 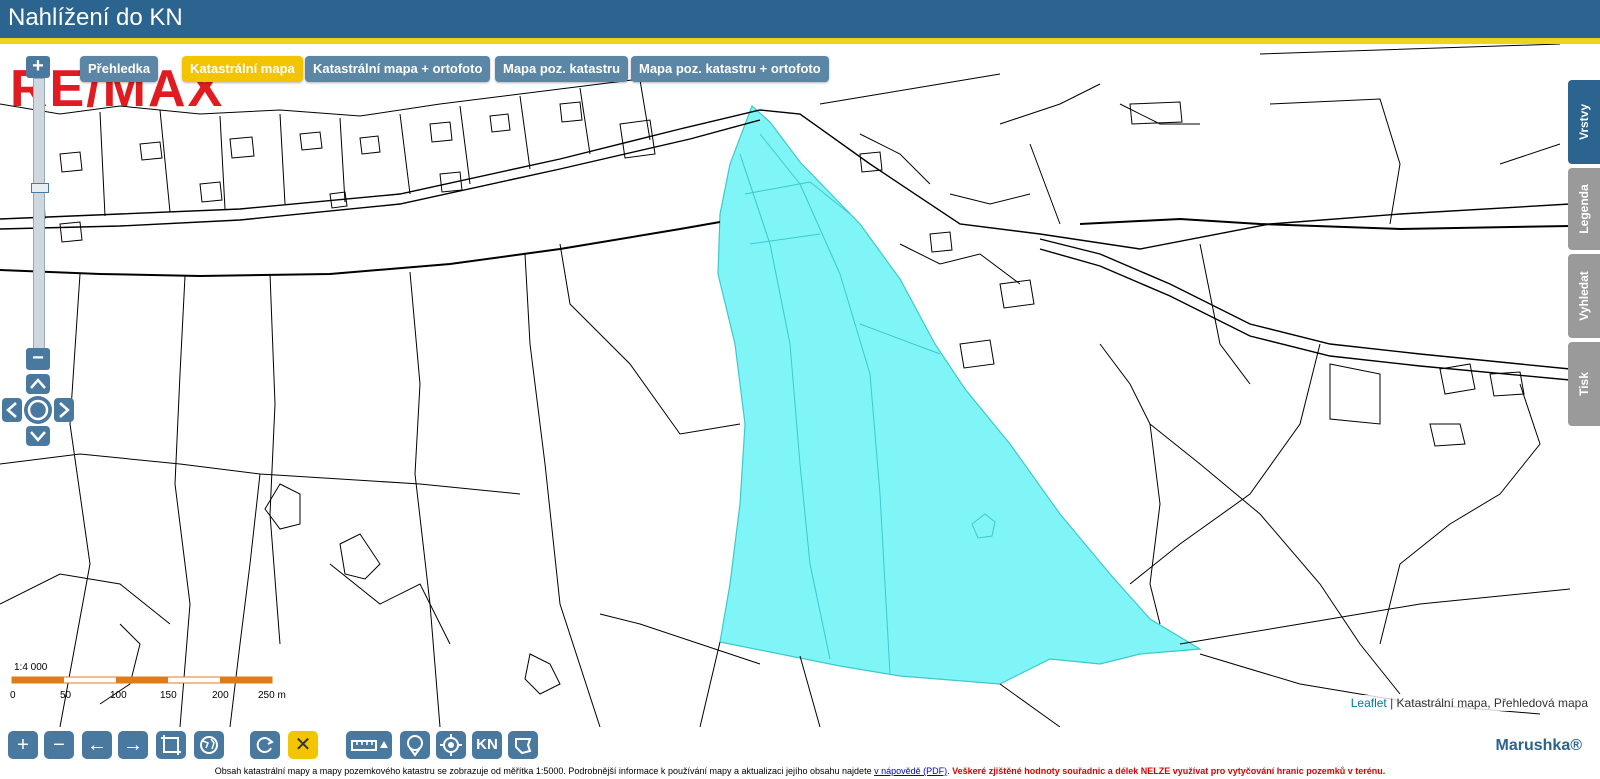 I want to click on full-extent-button, so click(x=209, y=745).